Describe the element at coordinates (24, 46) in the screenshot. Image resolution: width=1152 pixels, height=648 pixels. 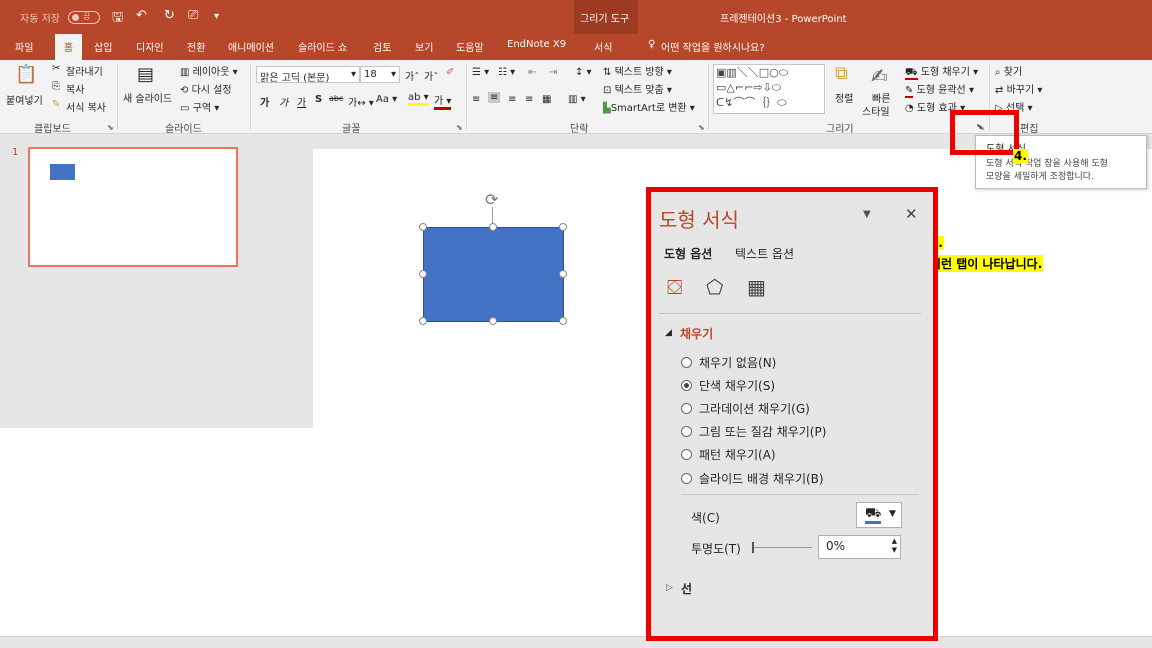
I see `tab-file: 파일` at that location.